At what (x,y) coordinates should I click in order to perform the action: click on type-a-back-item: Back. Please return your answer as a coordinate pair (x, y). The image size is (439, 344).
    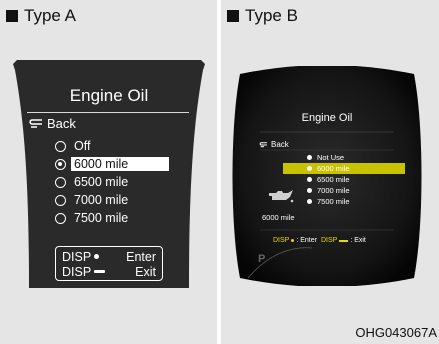
    Looking at the image, I should click on (52, 123).